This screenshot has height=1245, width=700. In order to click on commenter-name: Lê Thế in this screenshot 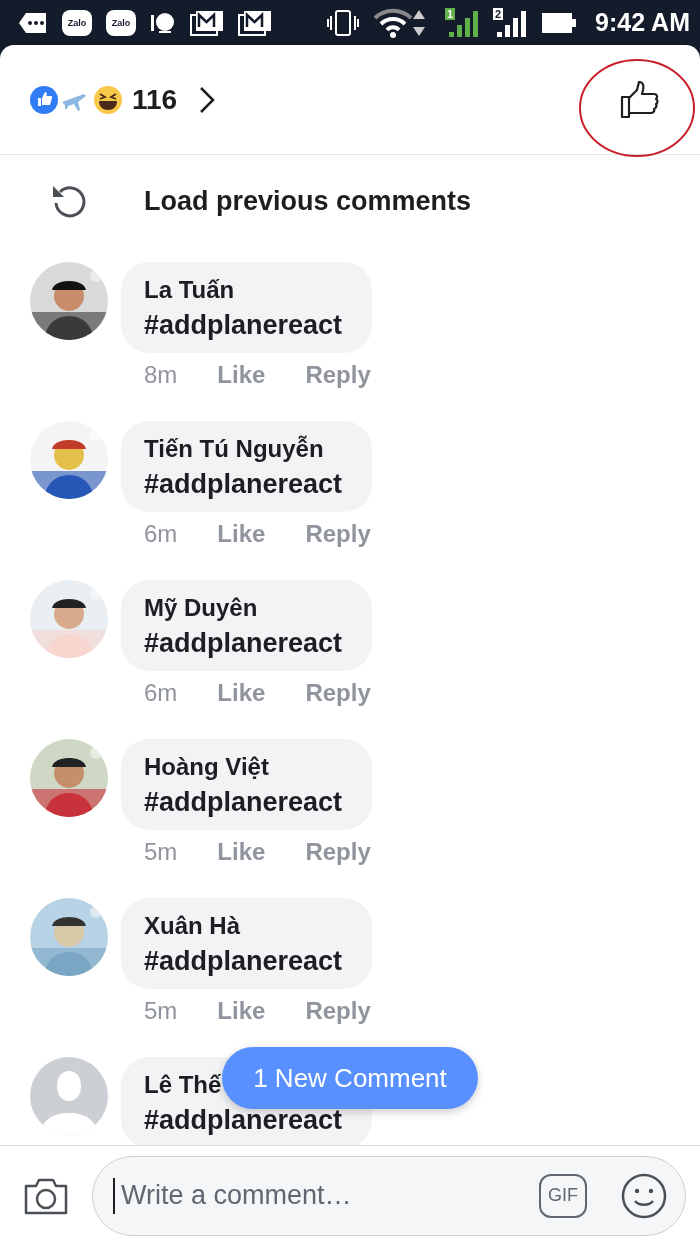, I will do `click(183, 1085)`.